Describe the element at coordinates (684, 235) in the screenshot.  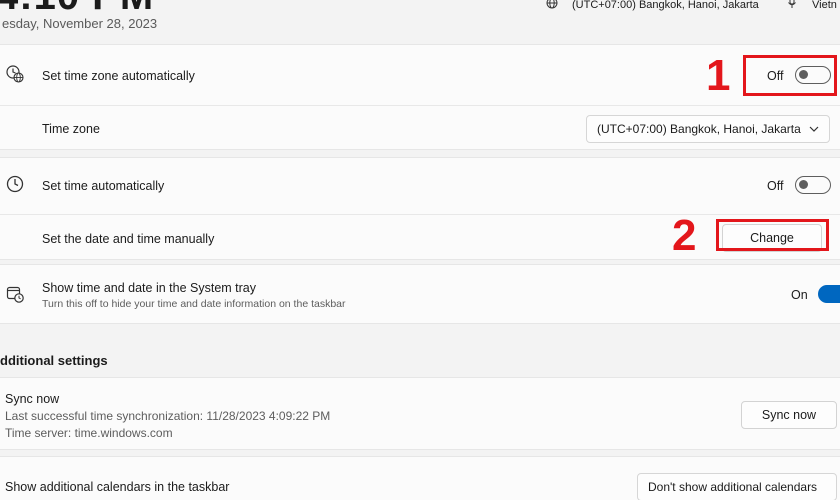
I see `annotation-step-2: 2` at that location.